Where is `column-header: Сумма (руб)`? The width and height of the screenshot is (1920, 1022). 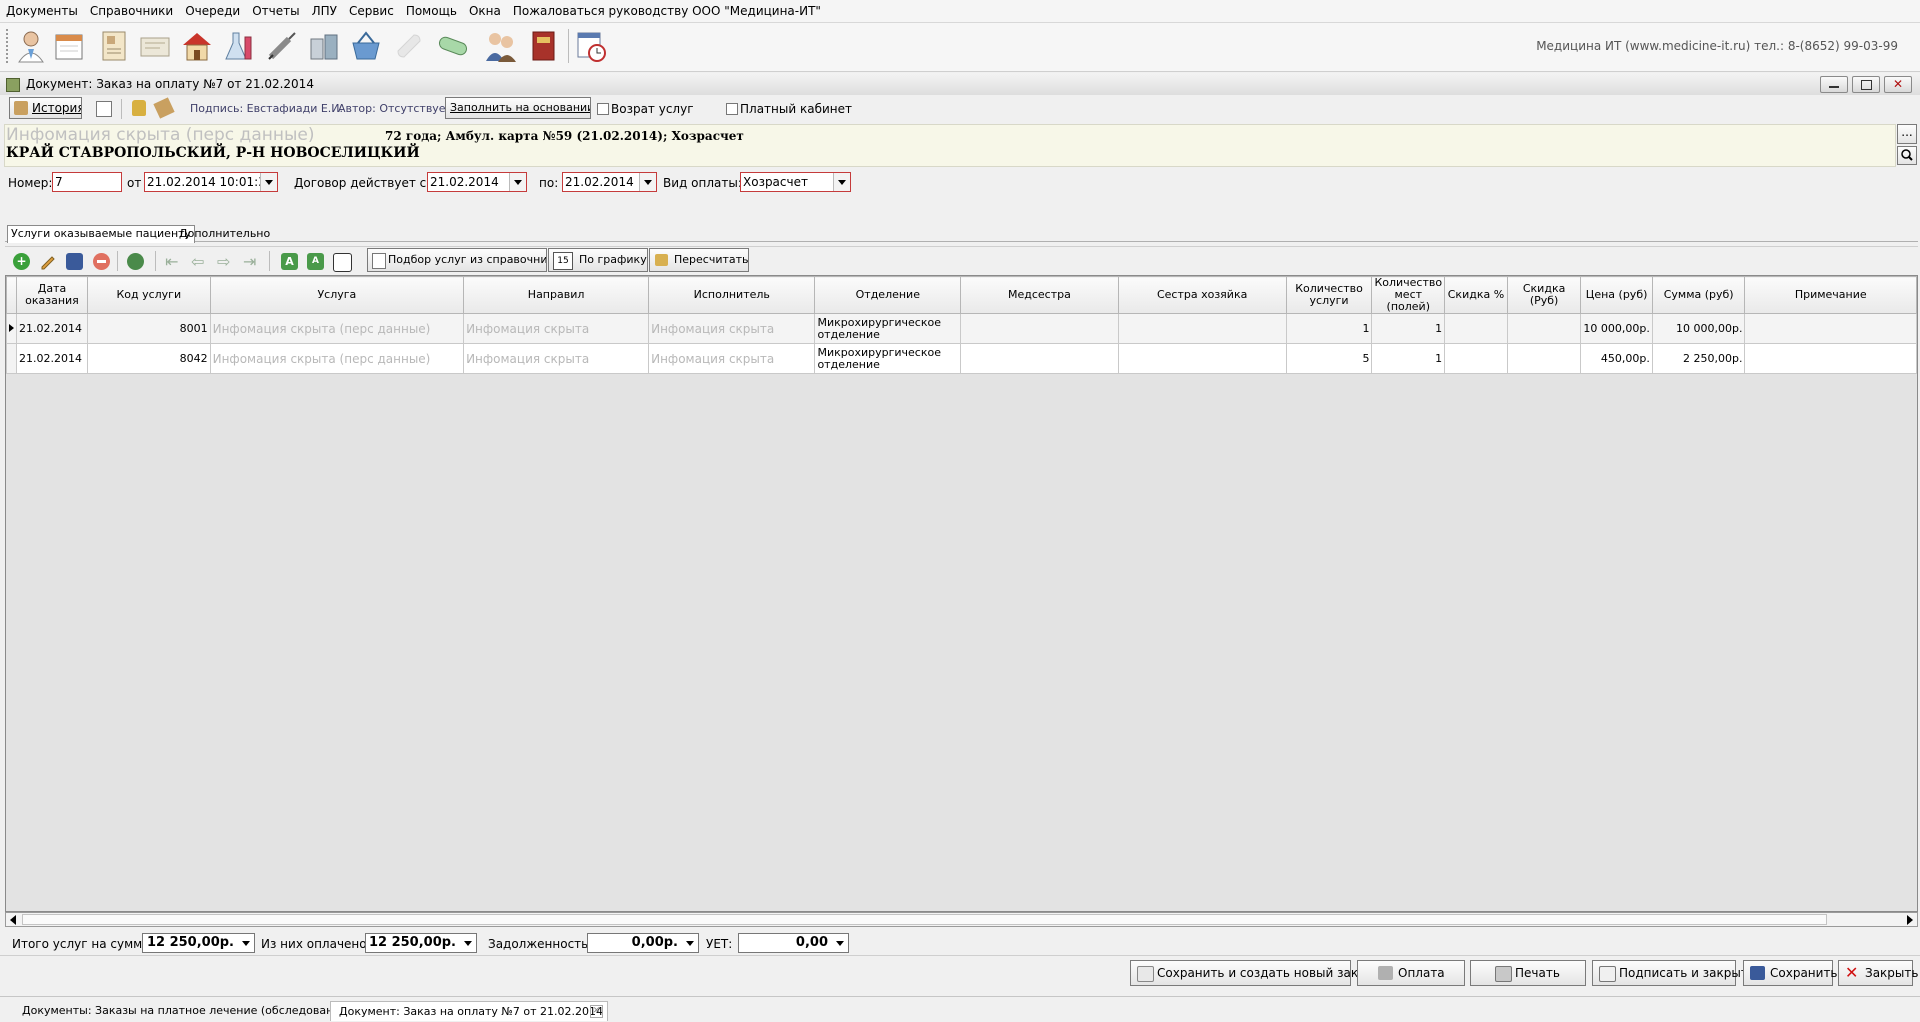 column-header: Сумма (руб) is located at coordinates (1698, 295).